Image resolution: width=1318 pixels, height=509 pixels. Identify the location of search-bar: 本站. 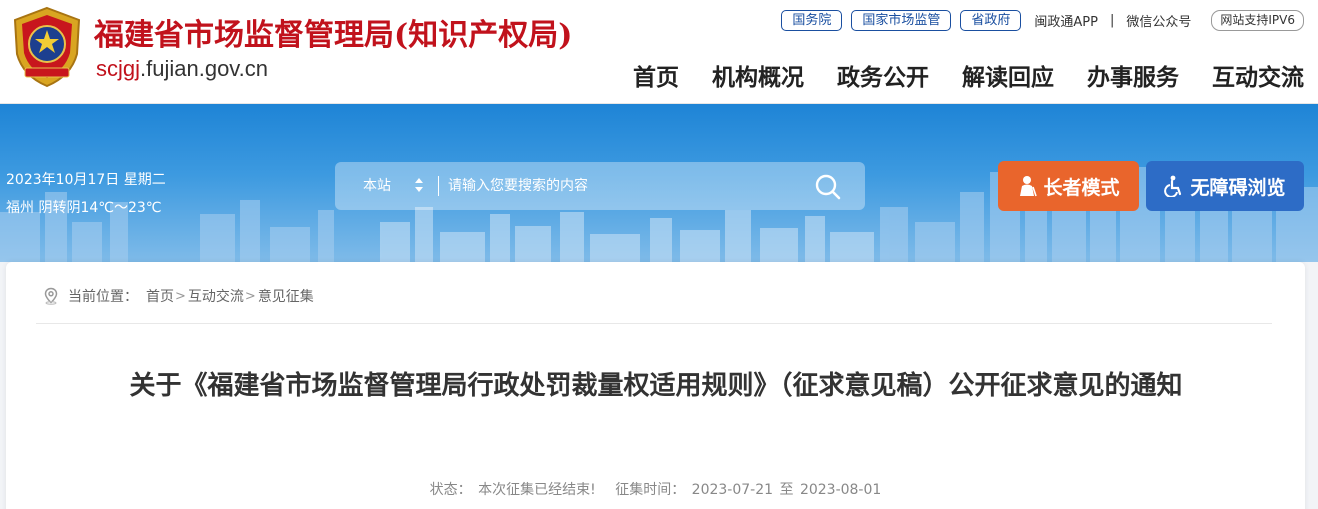
(600, 186).